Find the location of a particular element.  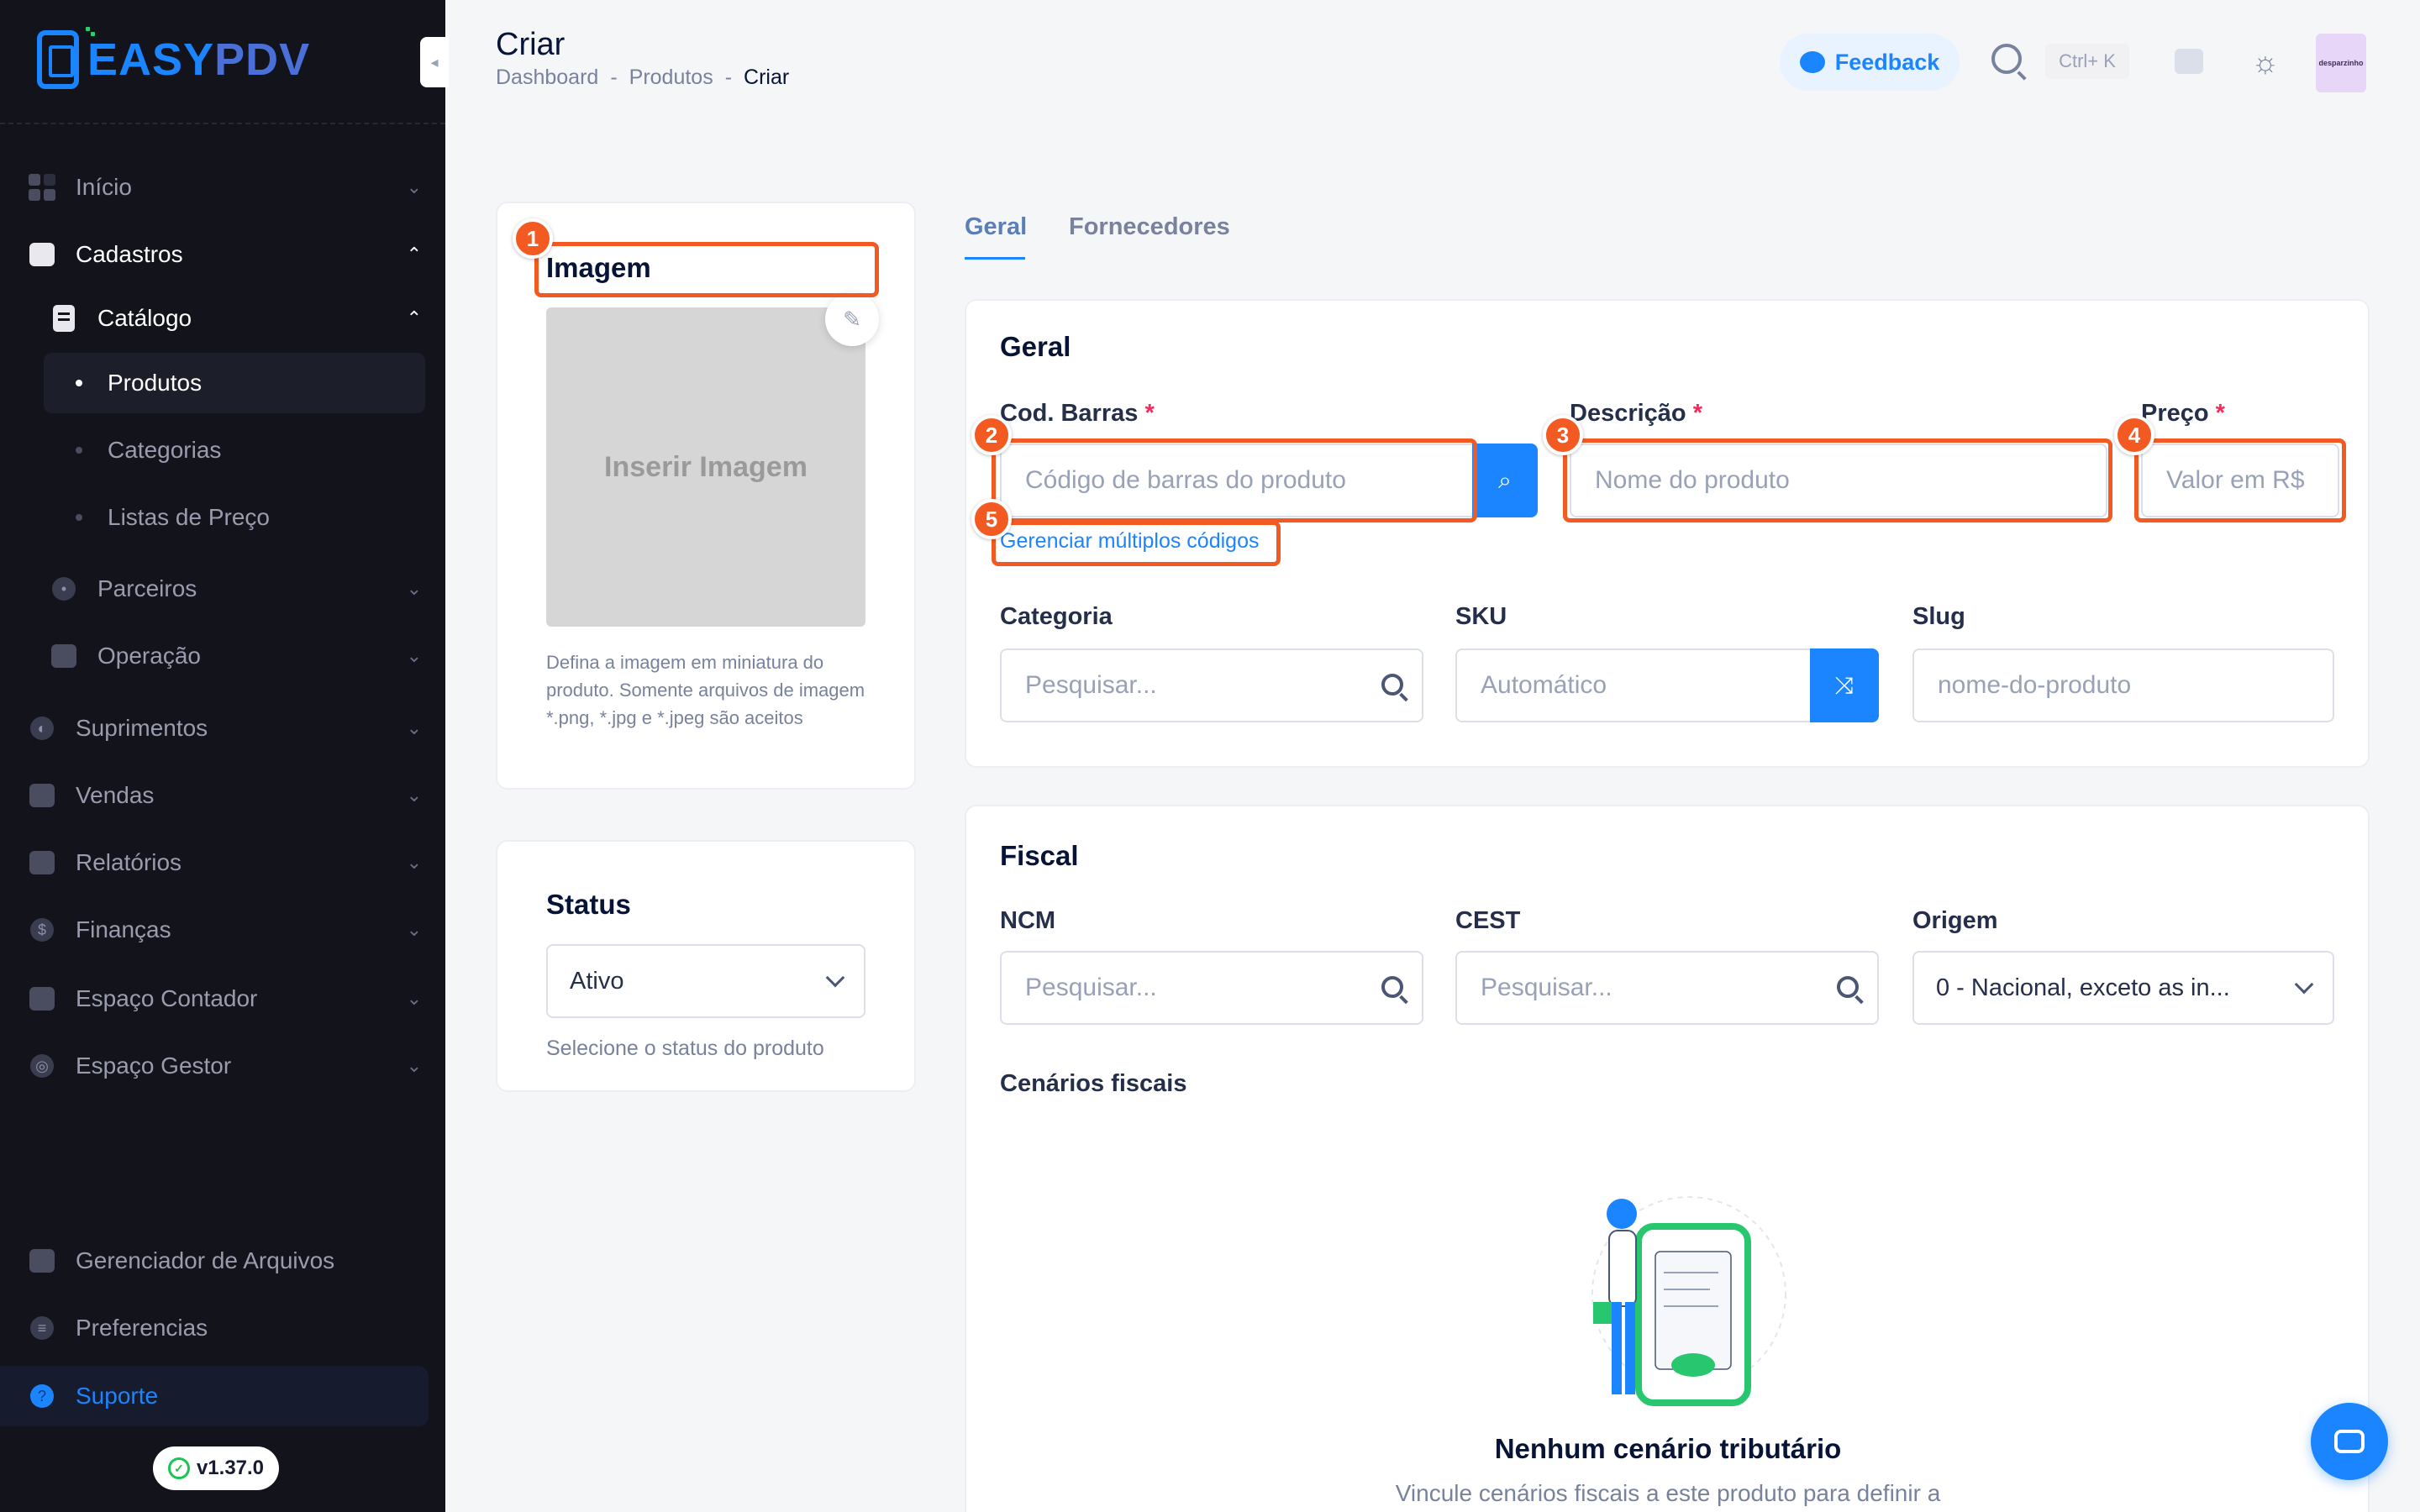

tab-fornecedores: Fornecedores is located at coordinates (1149, 227).